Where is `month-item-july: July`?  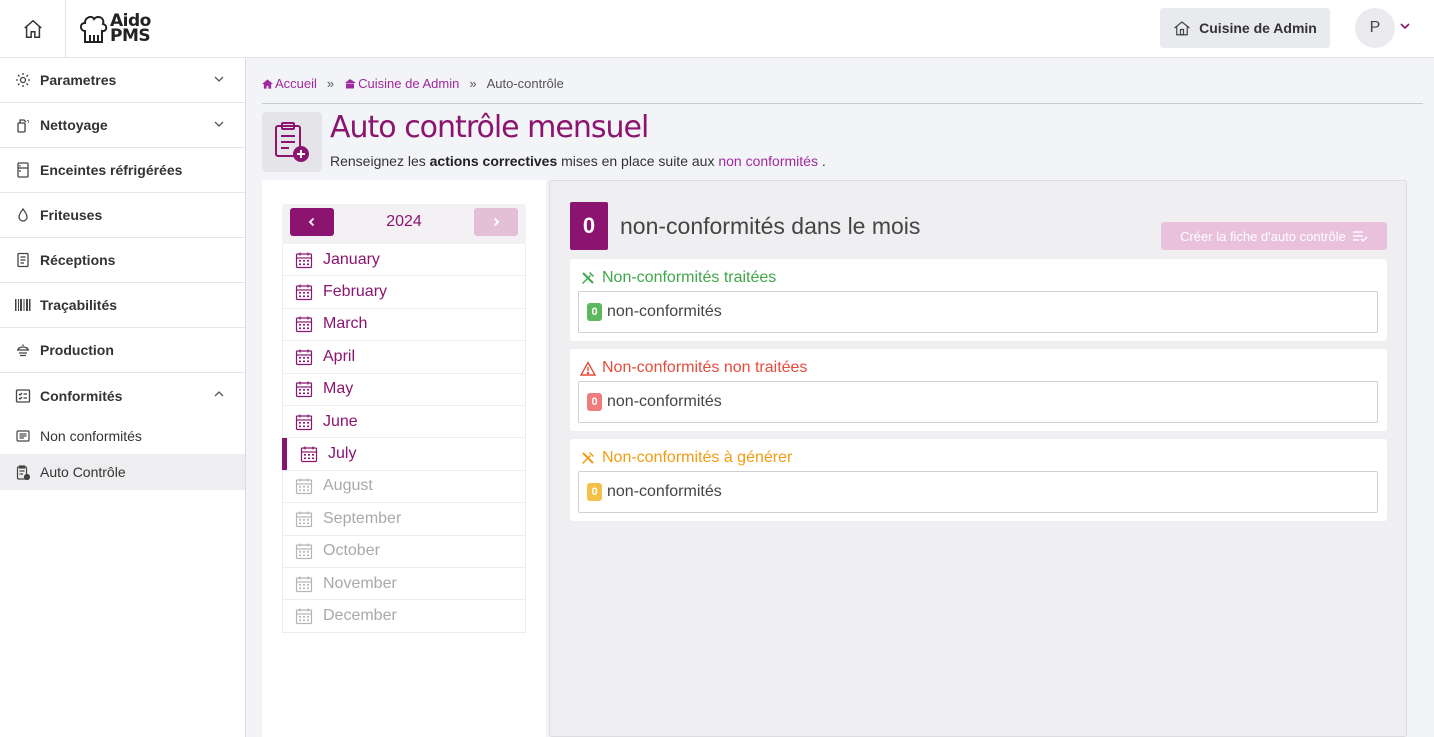 month-item-july: July is located at coordinates (404, 454).